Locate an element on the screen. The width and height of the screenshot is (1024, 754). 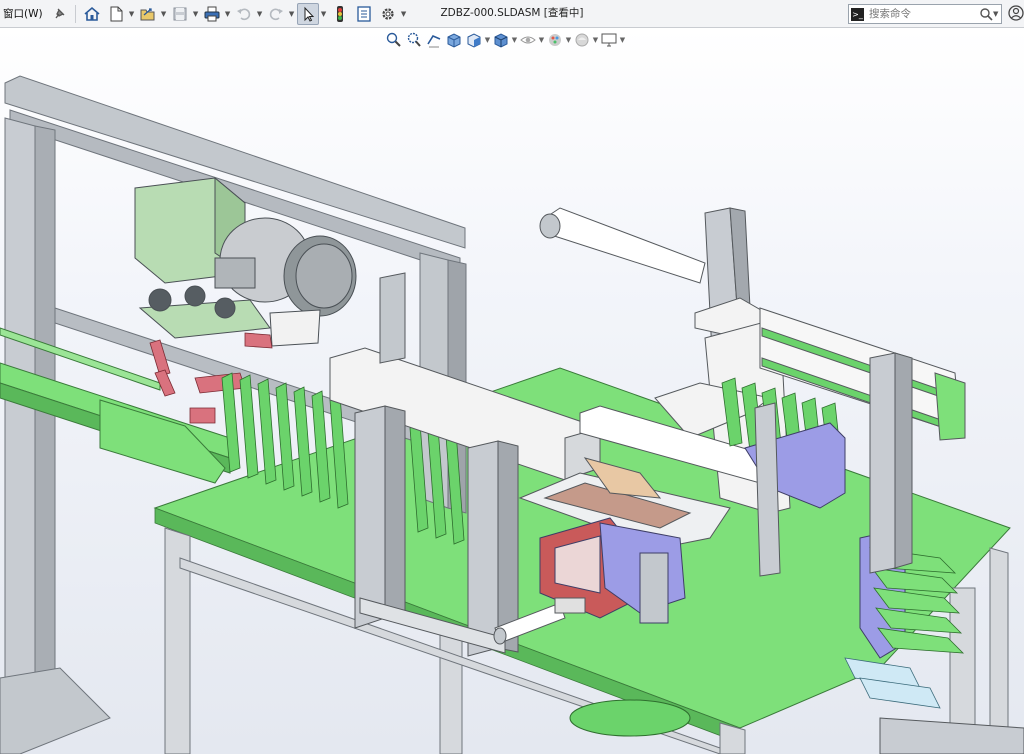
open-document-icon is located at coordinates (148, 14).